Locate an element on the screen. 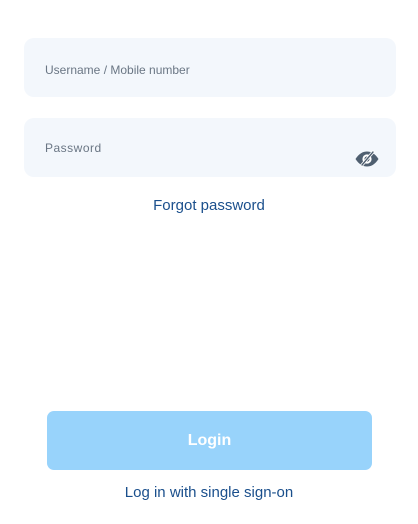 This screenshot has width=418, height=524. sso-login-link: Log in with single sign-on is located at coordinates (209, 492).